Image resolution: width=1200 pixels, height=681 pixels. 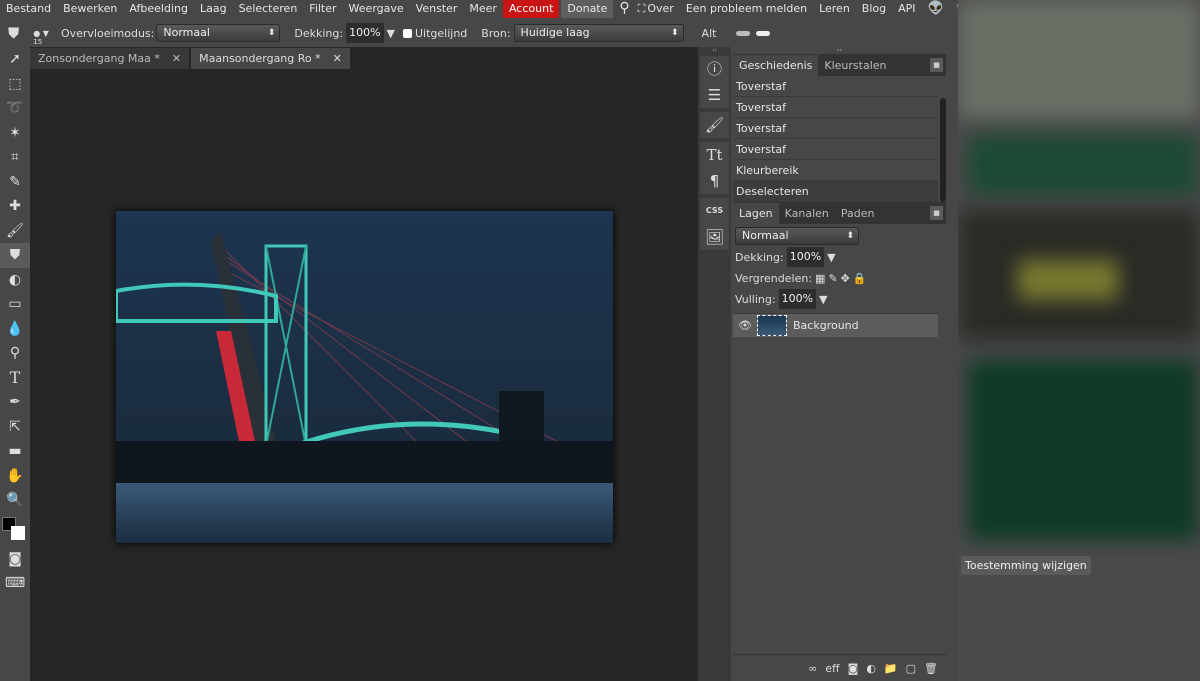 What do you see at coordinates (213, 9) in the screenshot?
I see `menu-laag: Laag` at bounding box center [213, 9].